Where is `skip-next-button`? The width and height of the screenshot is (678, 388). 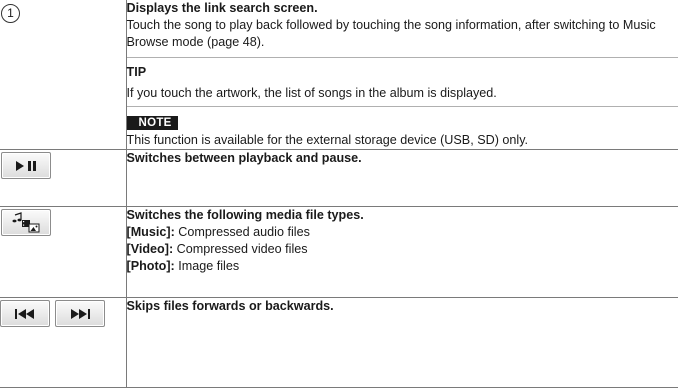
skip-next-button is located at coordinates (80, 313).